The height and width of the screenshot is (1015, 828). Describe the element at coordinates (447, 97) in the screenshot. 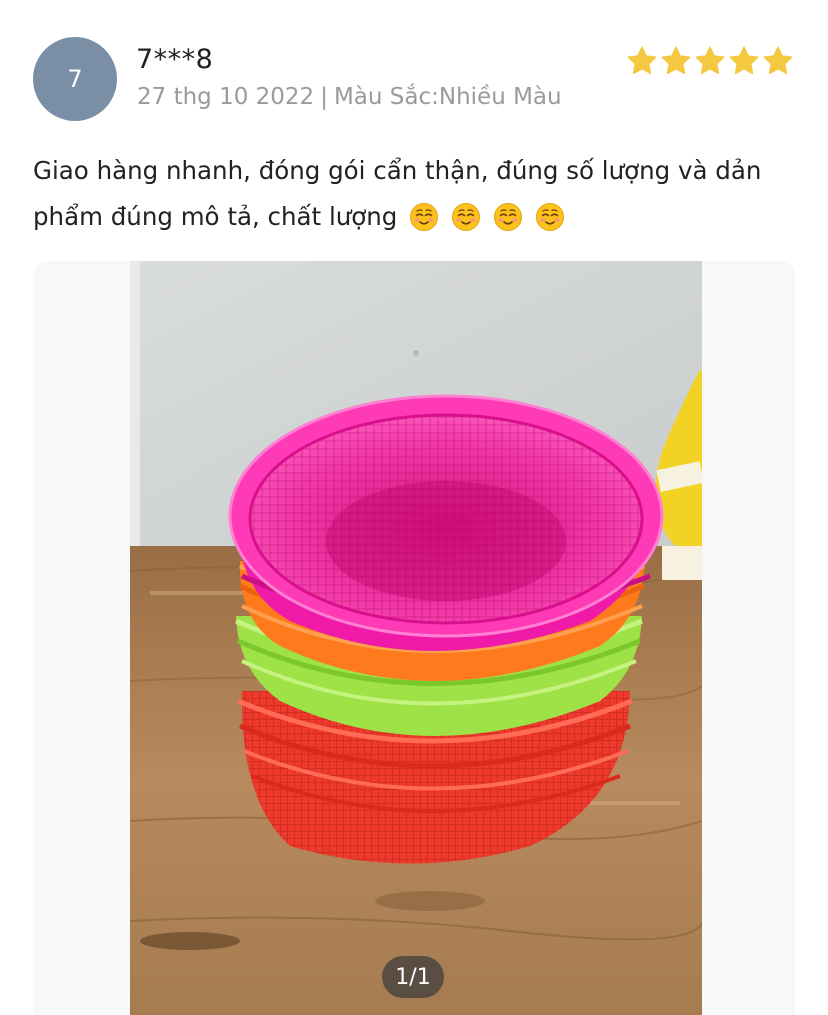

I see `product-variant: Màu Sắc:Nhiều Màu` at that location.